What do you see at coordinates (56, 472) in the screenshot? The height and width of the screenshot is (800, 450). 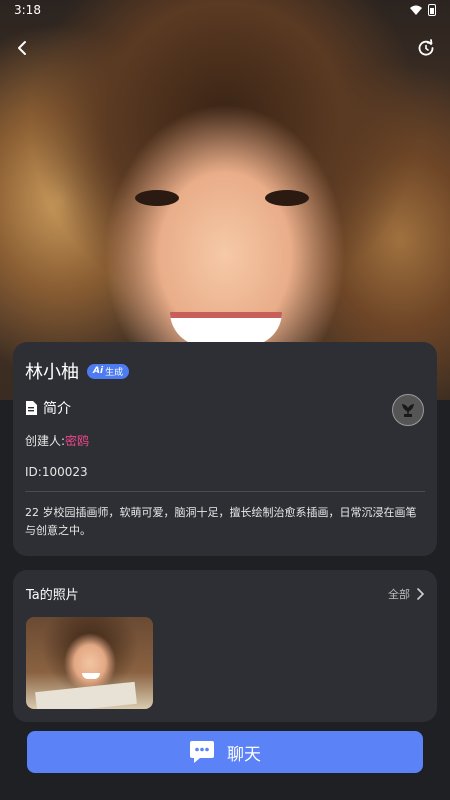 I see `profile-id: ID:100023` at bounding box center [56, 472].